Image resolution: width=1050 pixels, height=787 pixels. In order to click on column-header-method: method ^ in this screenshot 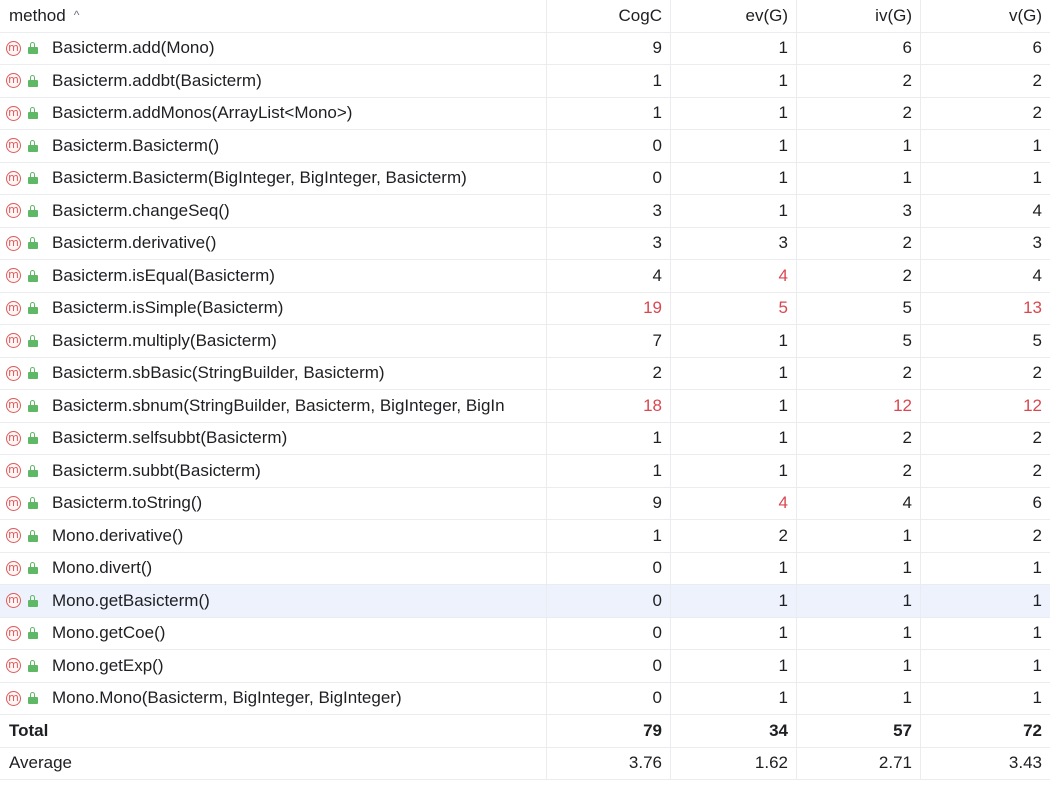, I will do `click(273, 16)`.